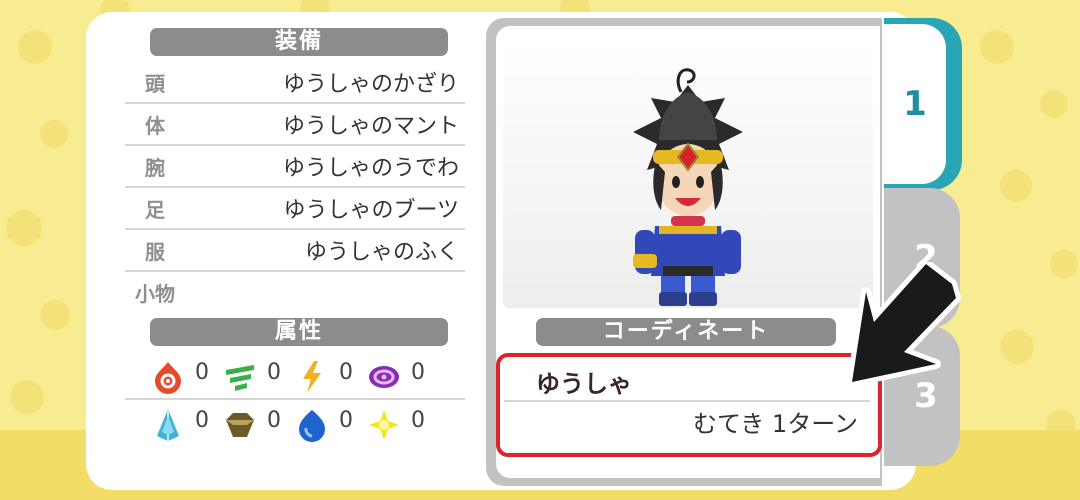 Image resolution: width=1080 pixels, height=500 pixels. I want to click on equipment-row-arm: 腕 ゆうしゃのうでわ, so click(295, 167).